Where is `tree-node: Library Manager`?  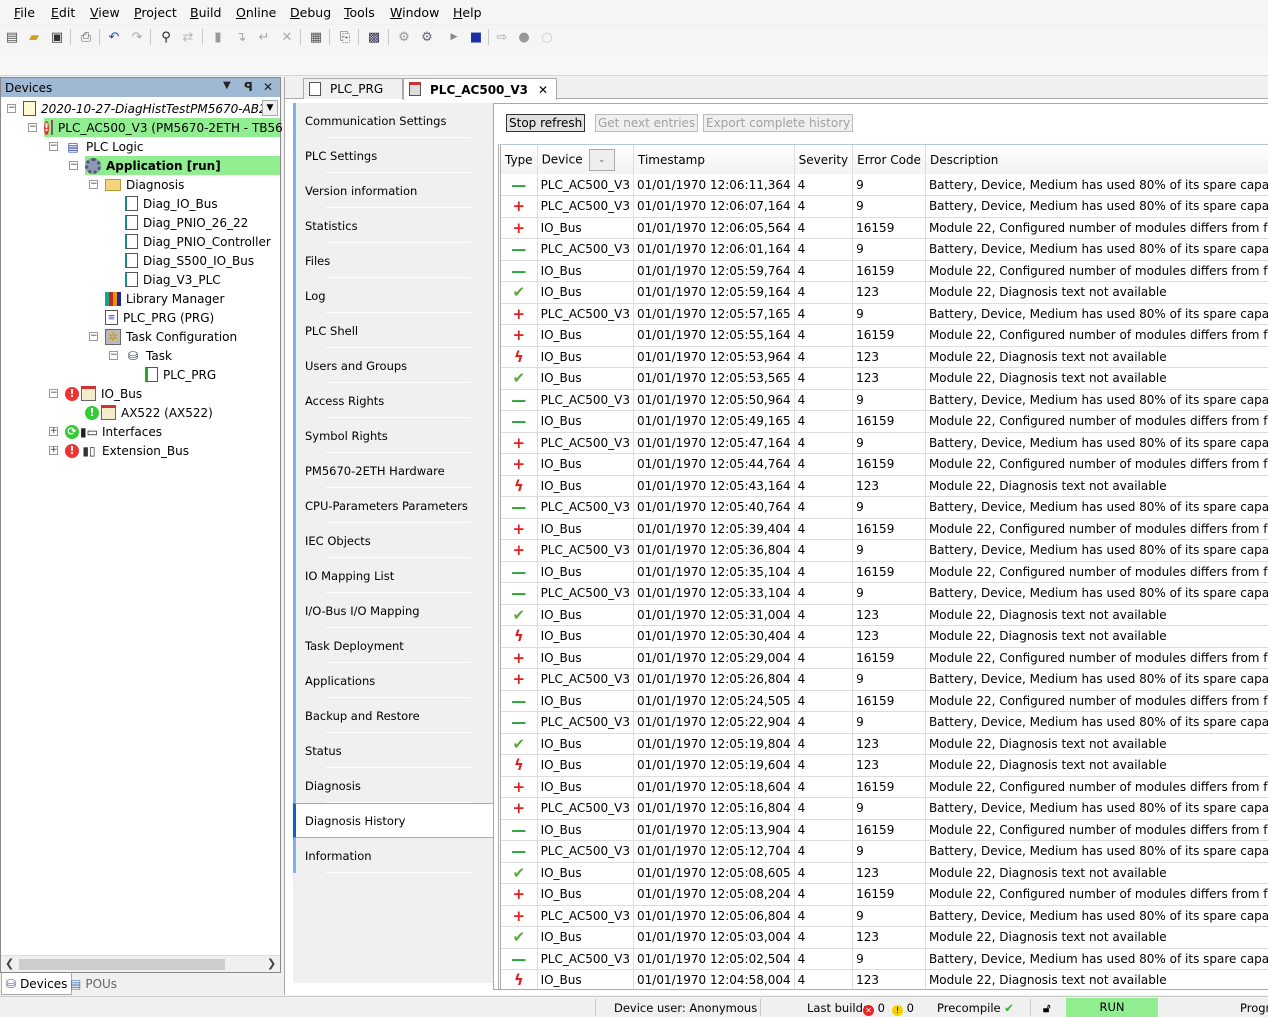
tree-node: Library Manager is located at coordinates (165, 298).